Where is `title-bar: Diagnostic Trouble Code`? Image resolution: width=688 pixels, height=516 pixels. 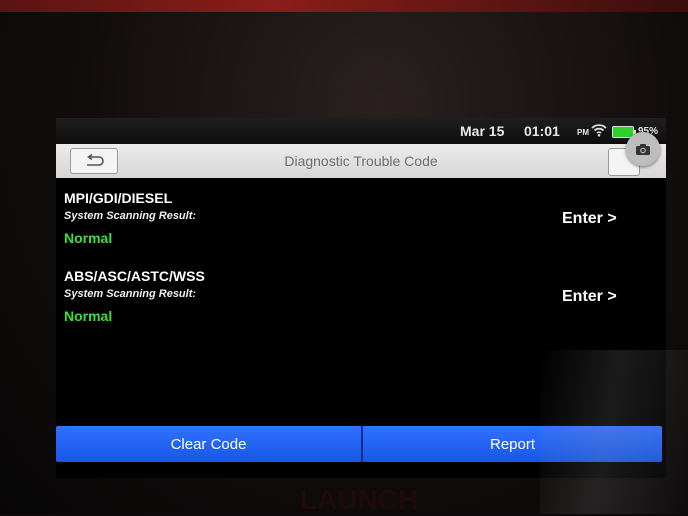
title-bar: Diagnostic Trouble Code is located at coordinates (361, 161).